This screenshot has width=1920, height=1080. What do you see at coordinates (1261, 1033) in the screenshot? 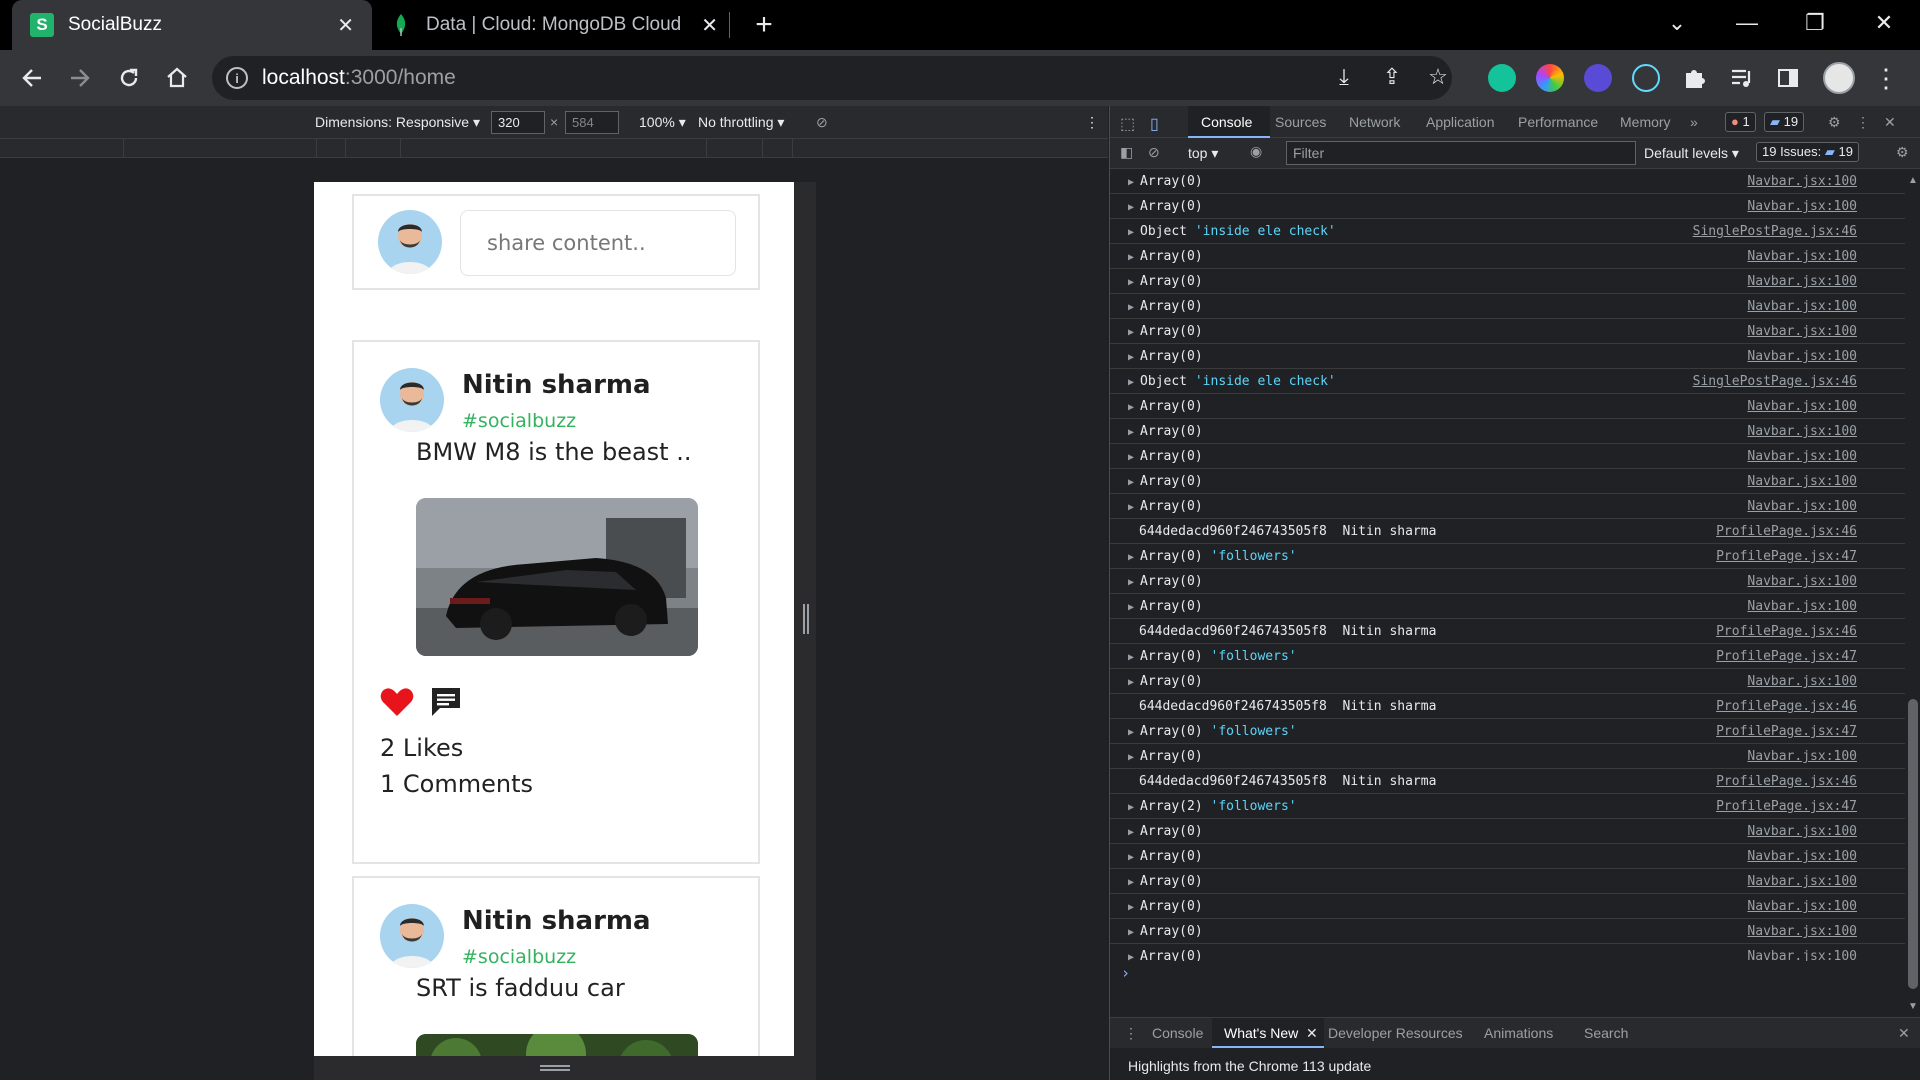
I see `drawer-tab-whats-new: What's New` at bounding box center [1261, 1033].